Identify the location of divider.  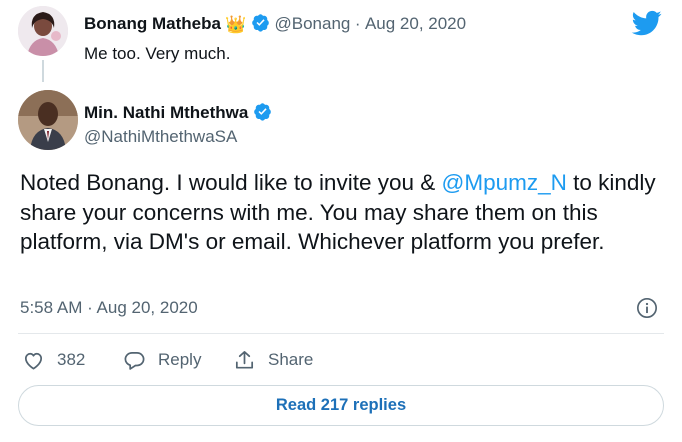
(341, 333).